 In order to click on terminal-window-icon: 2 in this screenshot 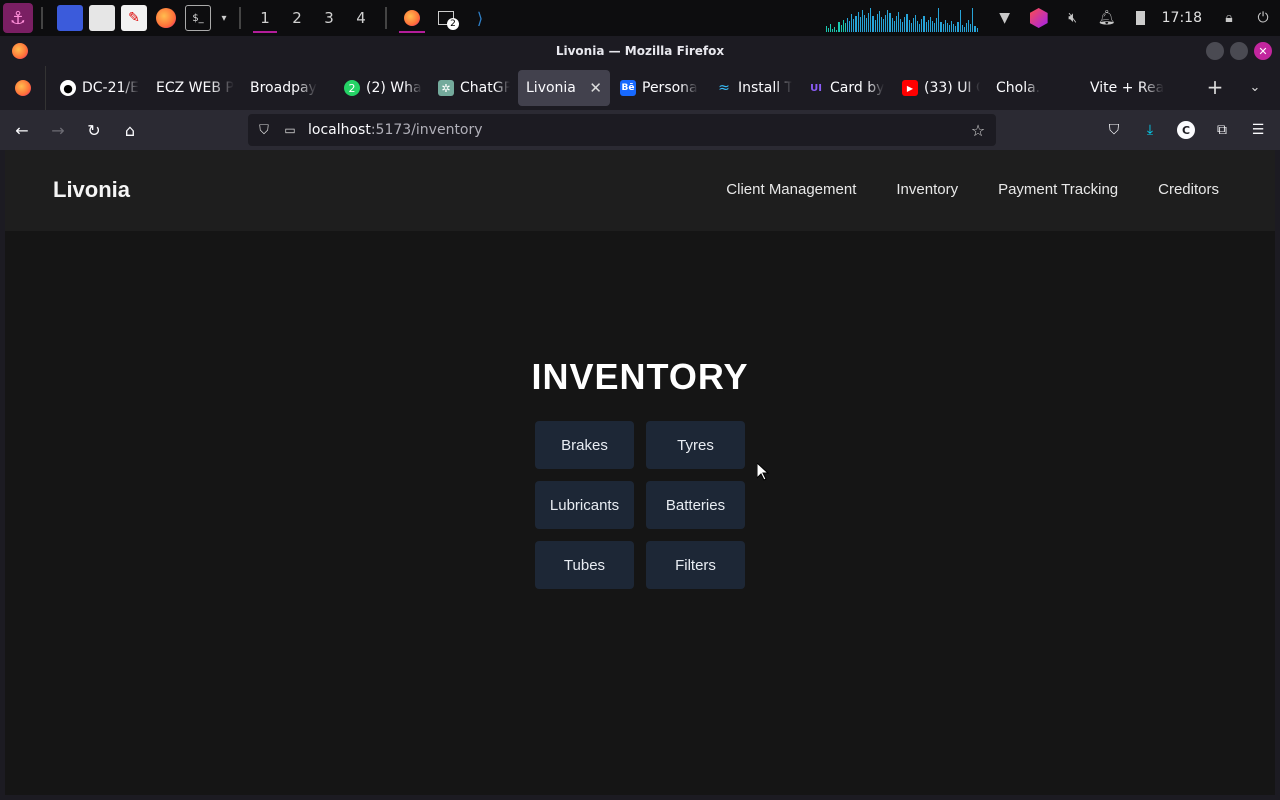, I will do `click(446, 18)`.